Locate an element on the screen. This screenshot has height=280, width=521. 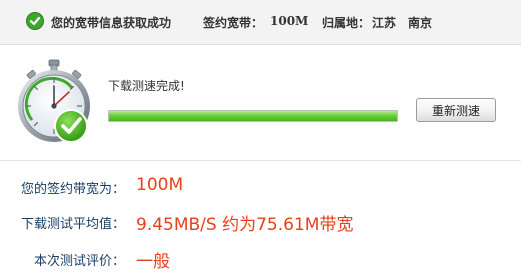
success-message: 您的宽带信息获取成功 is located at coordinates (111, 23).